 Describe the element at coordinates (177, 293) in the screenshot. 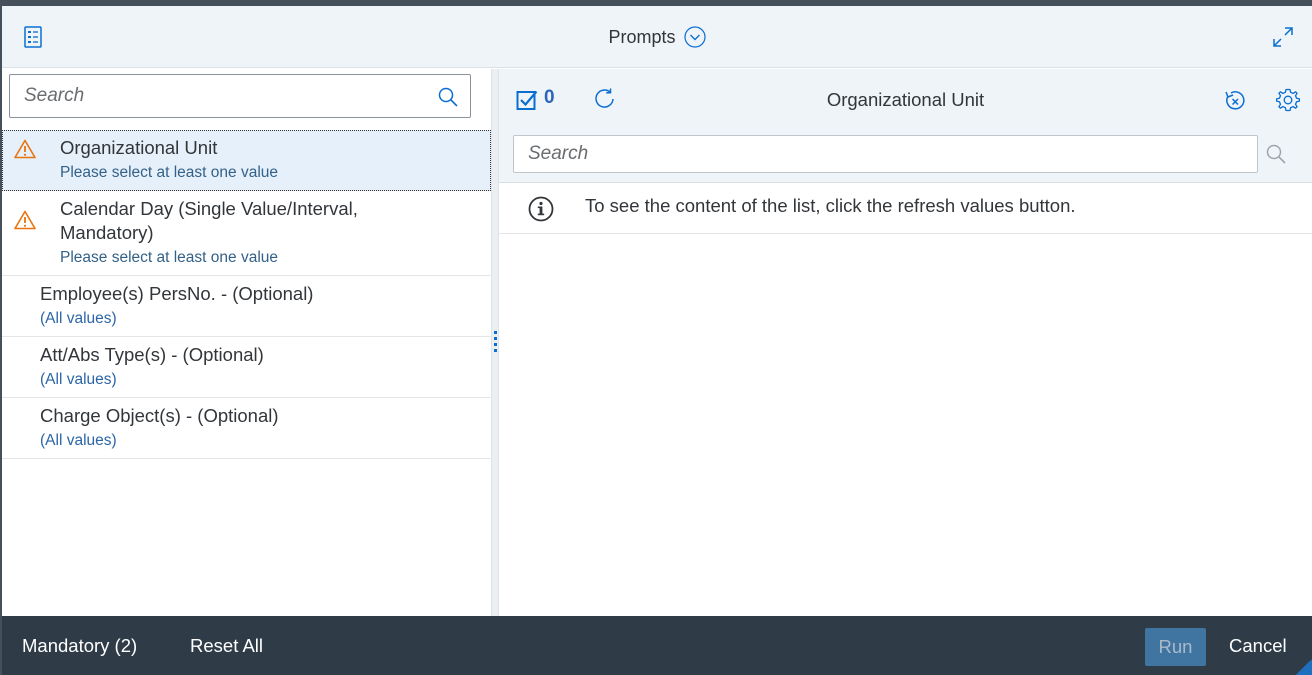

I see `prompt-title: Employee(s) PersNo. - (Optional)` at that location.